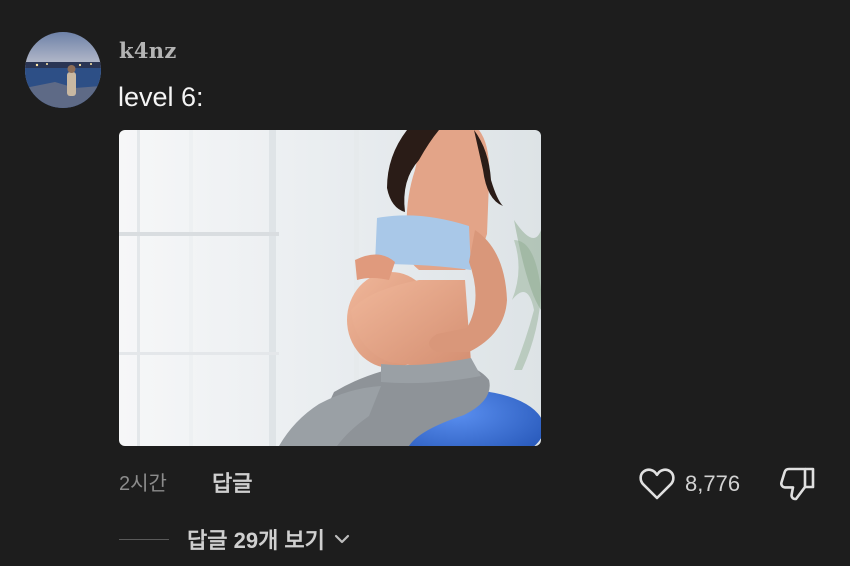 This screenshot has height=566, width=850. I want to click on thumbs-down-outline-icon, so click(798, 484).